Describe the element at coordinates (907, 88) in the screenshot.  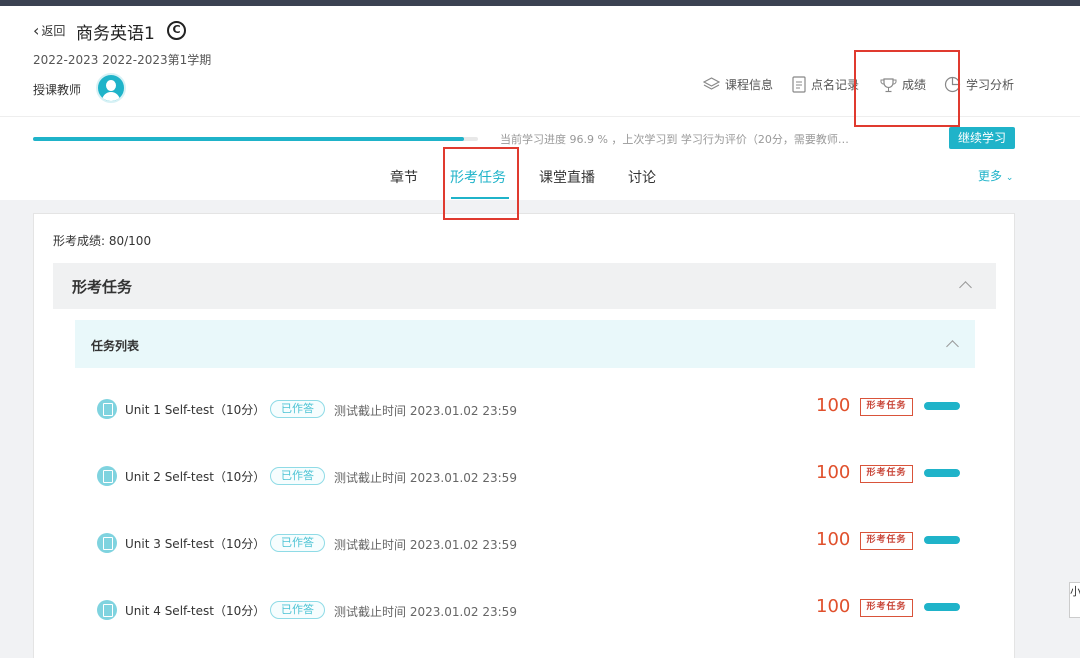
I see `grades-highlight-box` at that location.